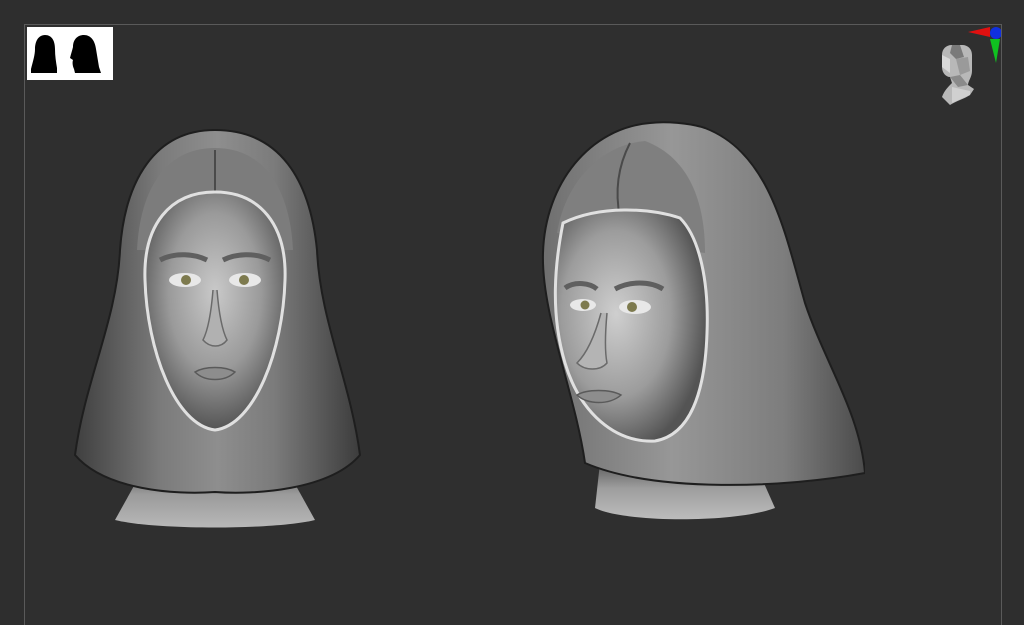 The height and width of the screenshot is (625, 1024). I want to click on thumbnail-preview, so click(70, 53).